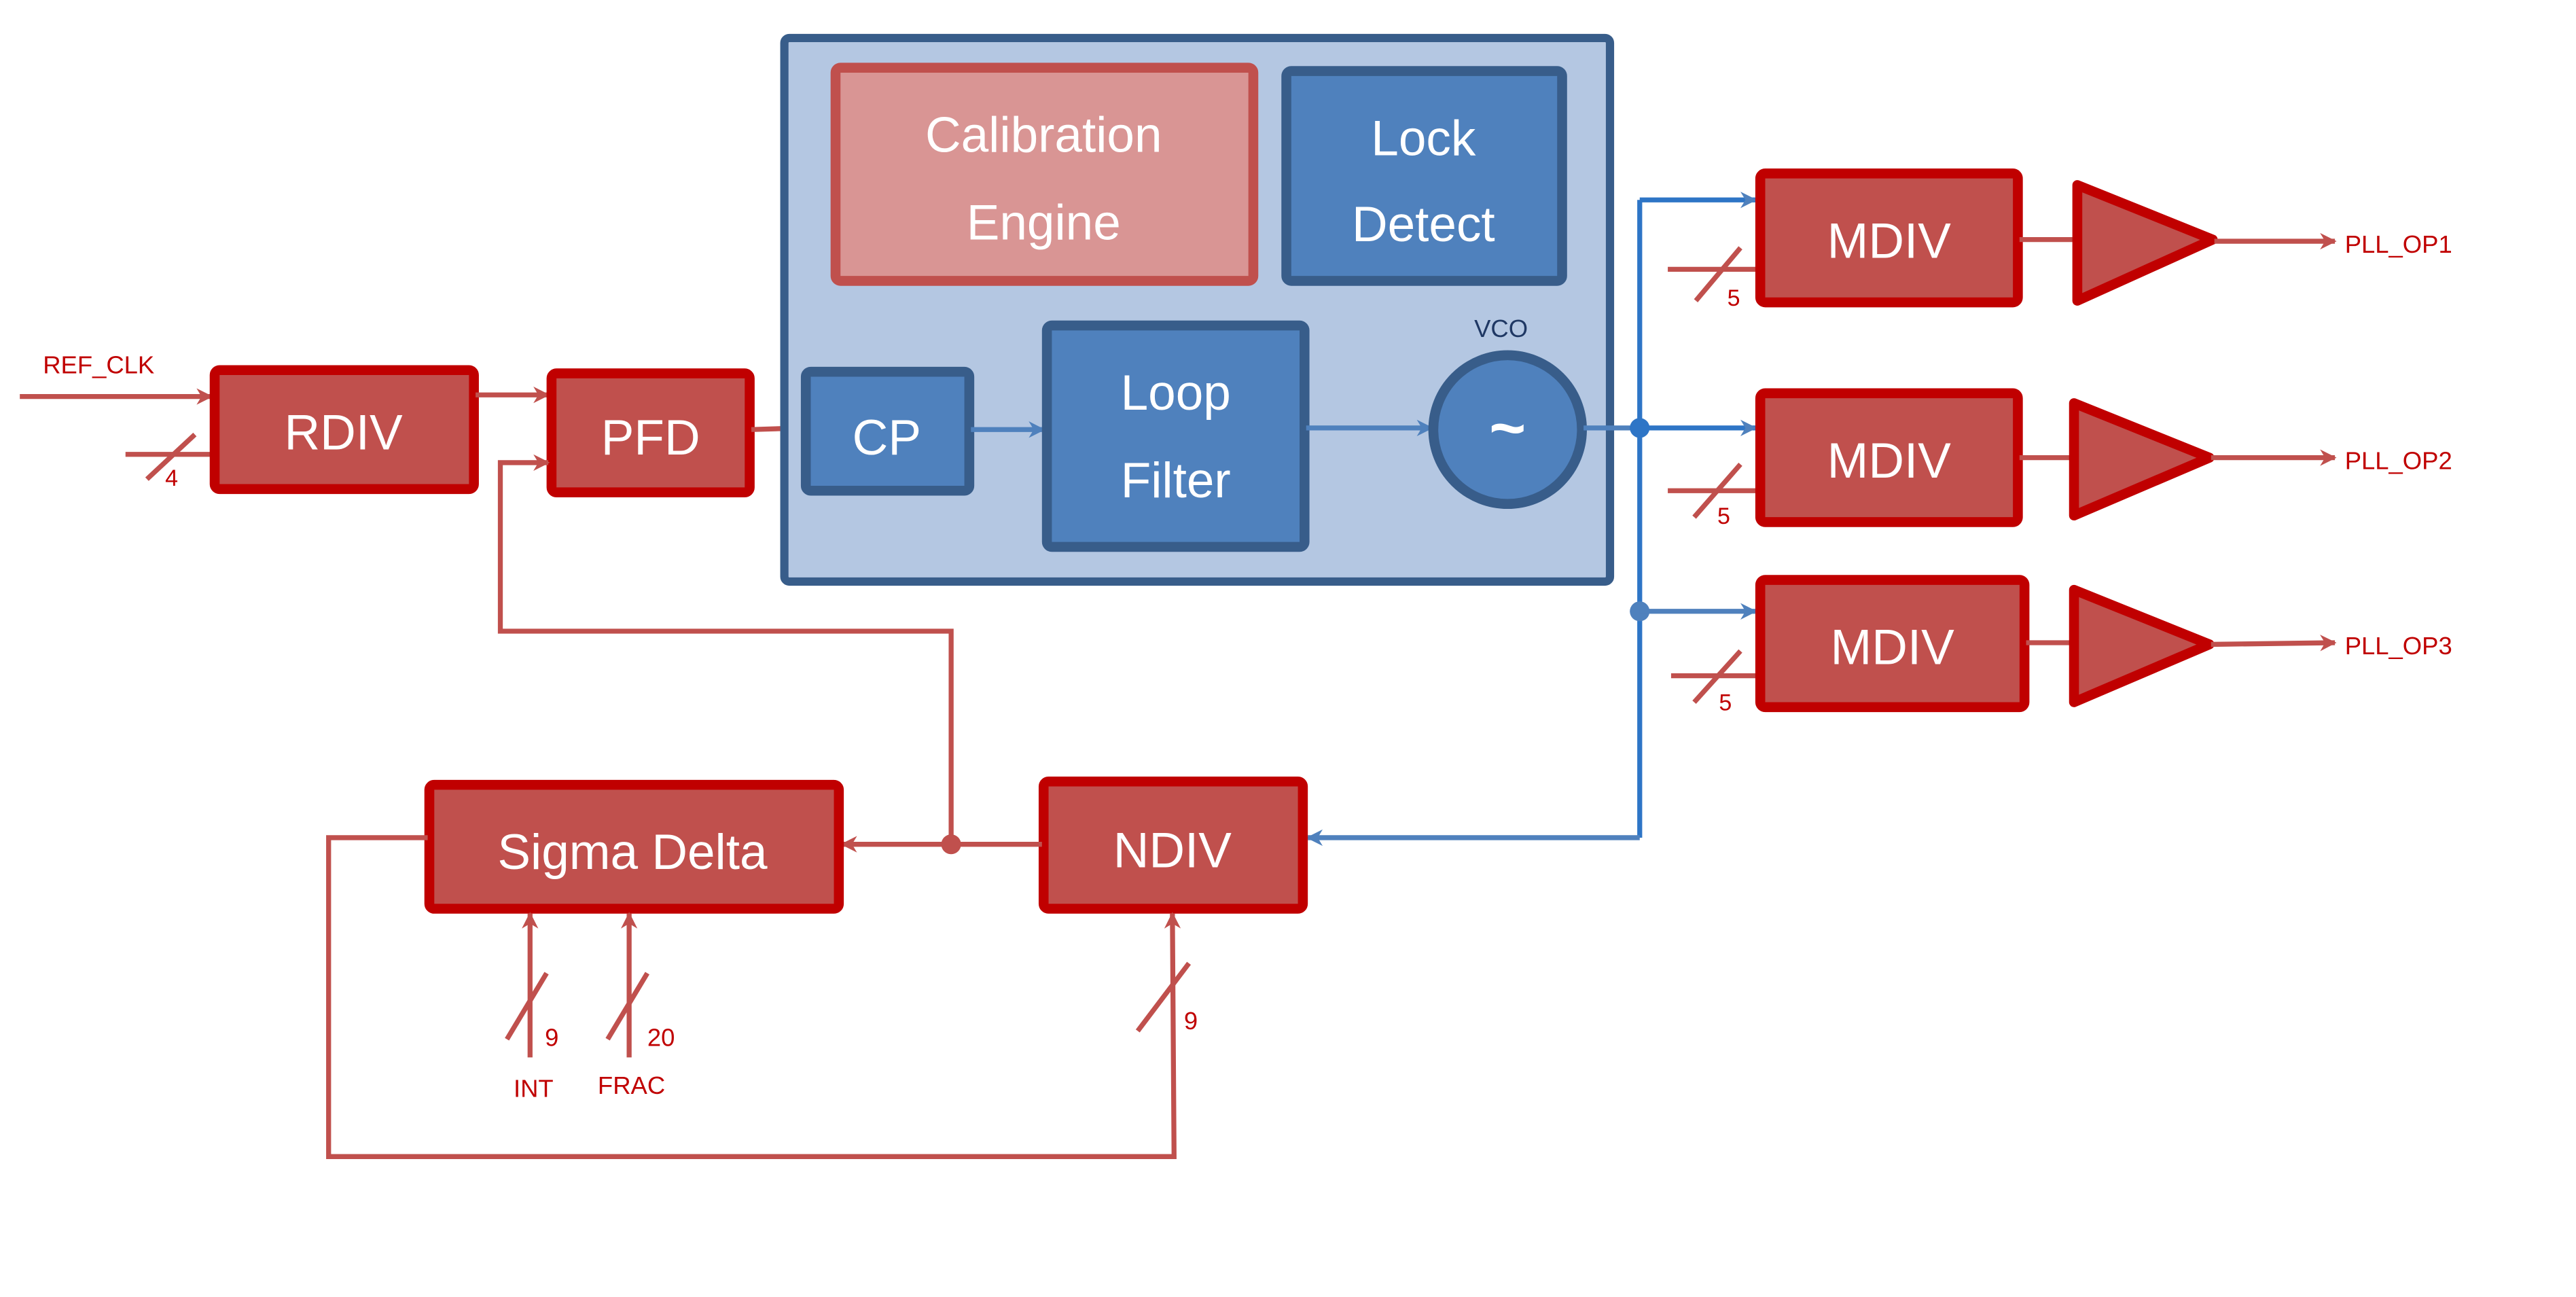 This screenshot has height=1297, width=2576. I want to click on int-bus-slash, so click(527, 1006).